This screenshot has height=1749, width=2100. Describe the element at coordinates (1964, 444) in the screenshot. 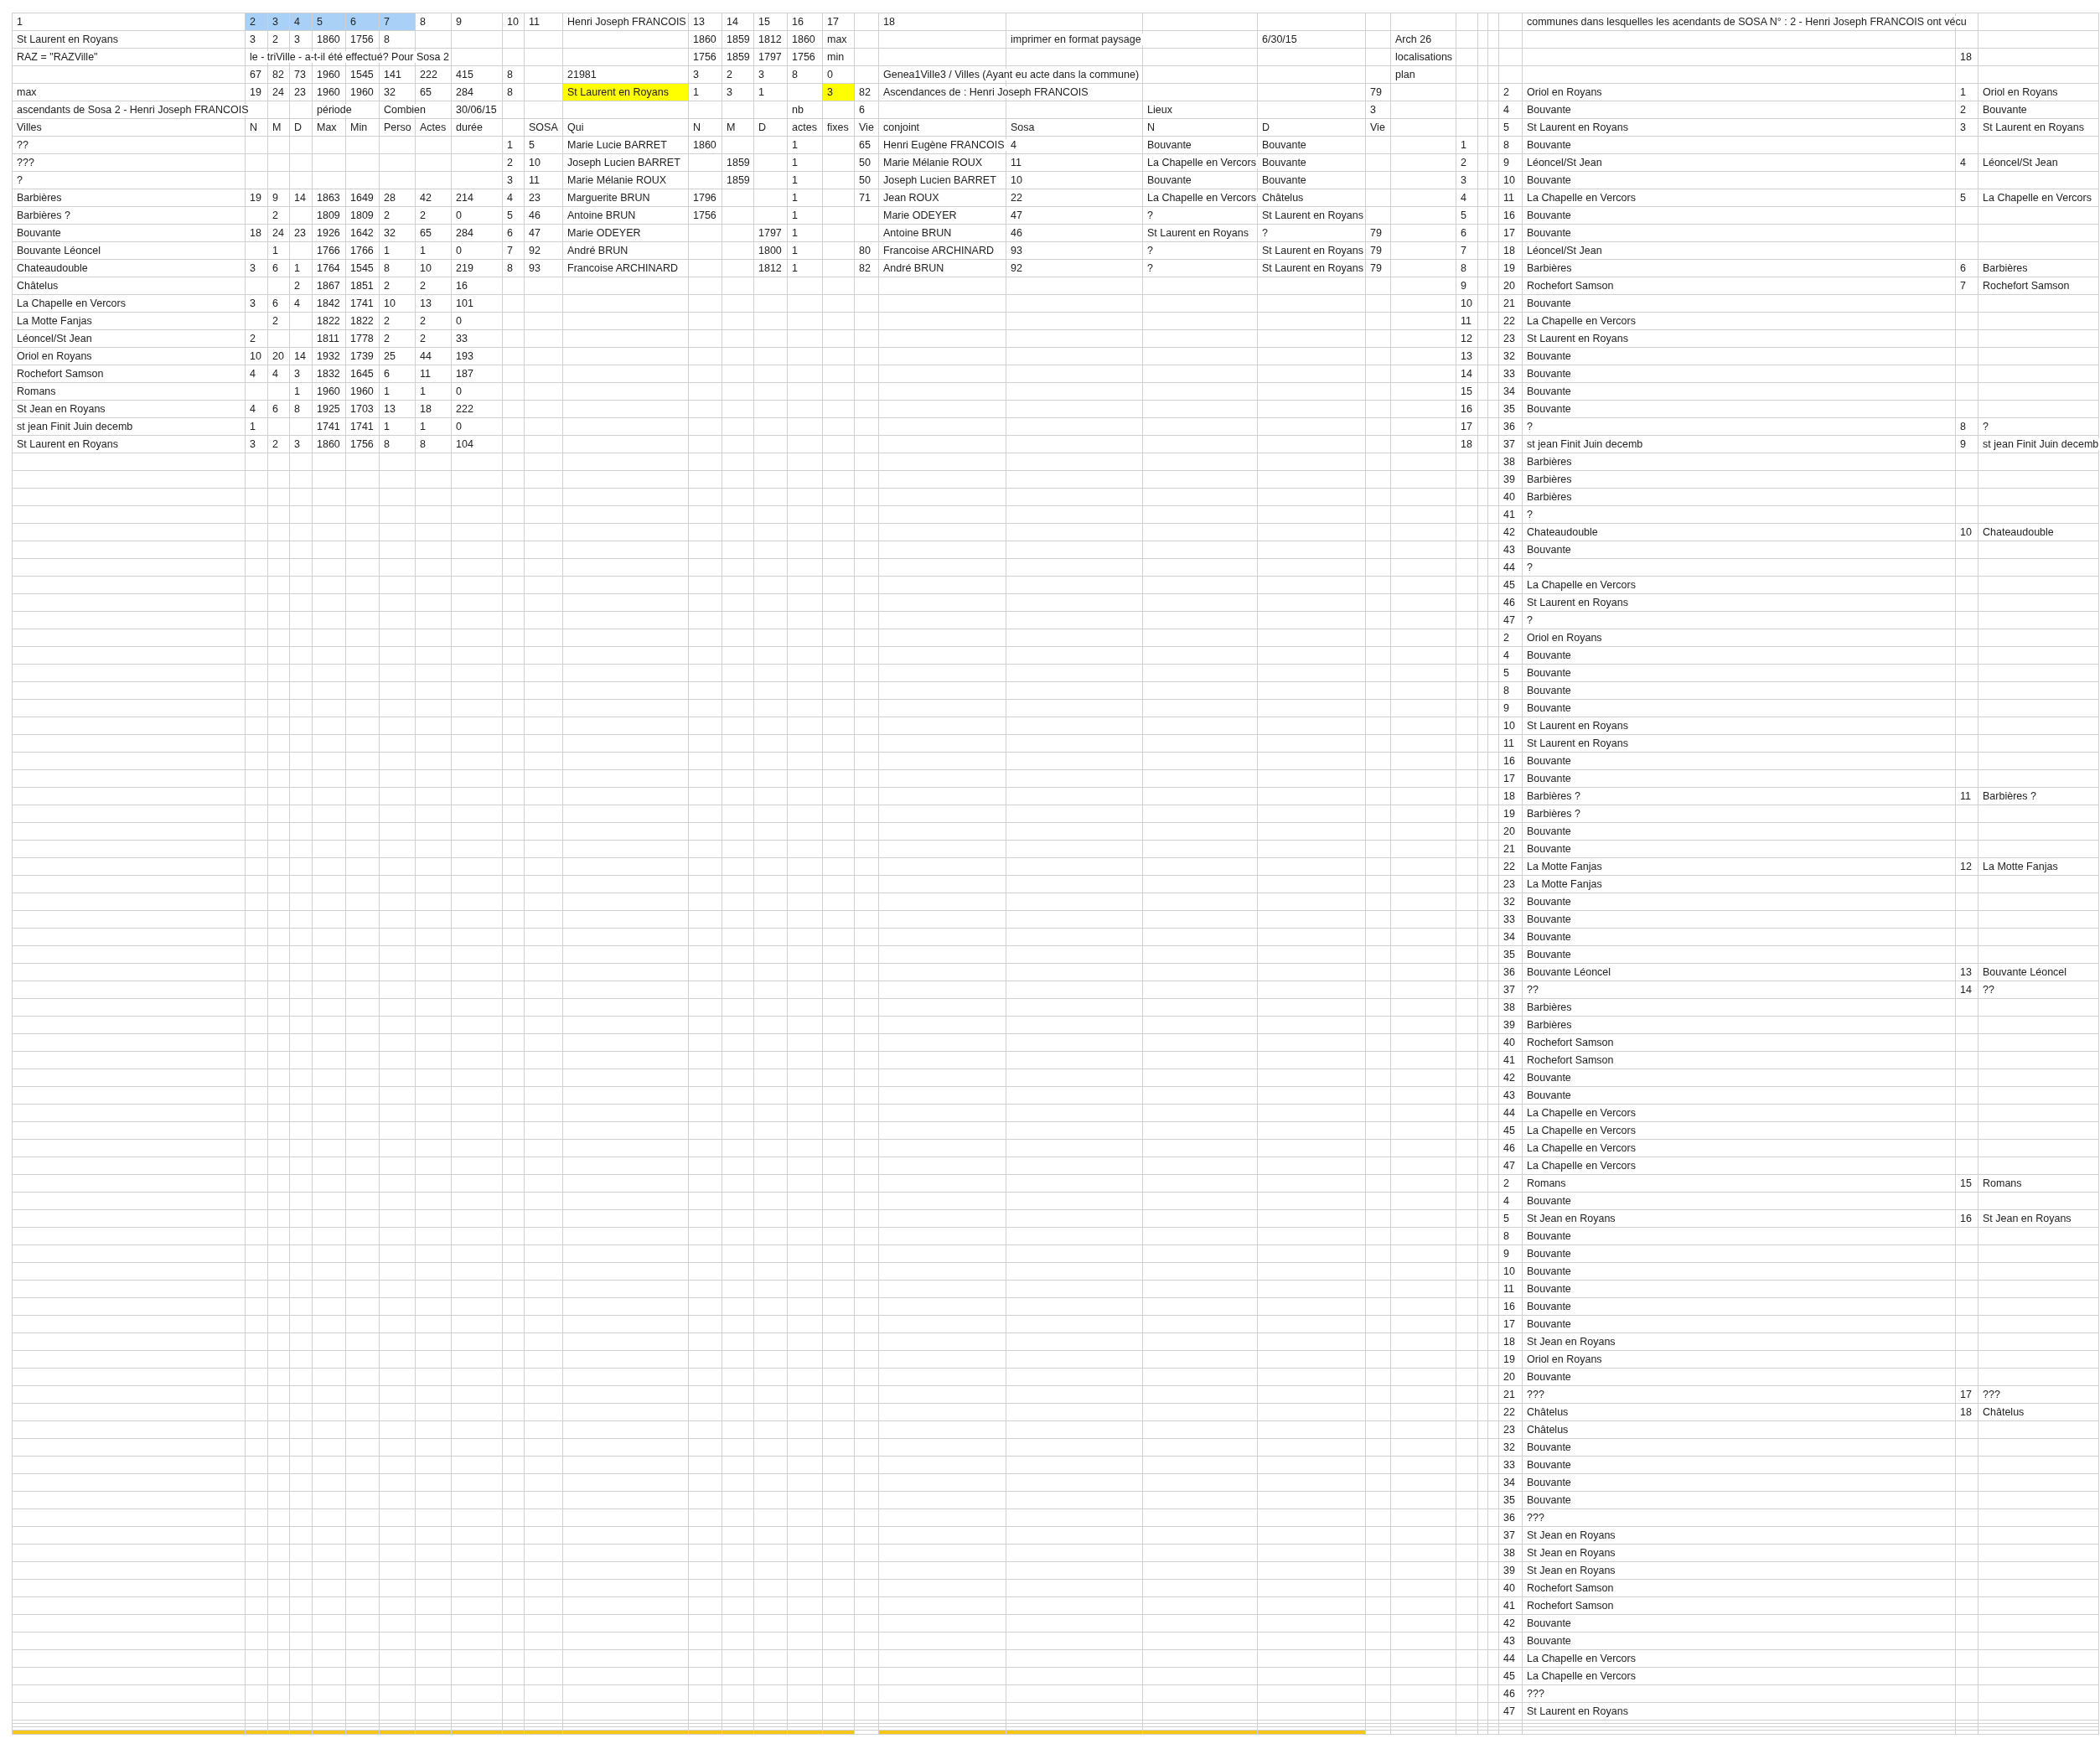

I see `table-cell: 9` at that location.